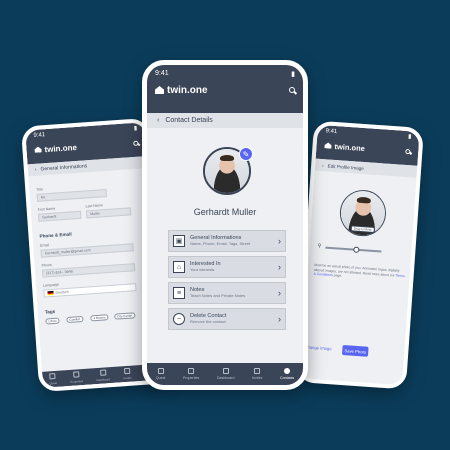 The height and width of the screenshot is (450, 450). Describe the element at coordinates (287, 371) in the screenshot. I see `person-icon` at that location.